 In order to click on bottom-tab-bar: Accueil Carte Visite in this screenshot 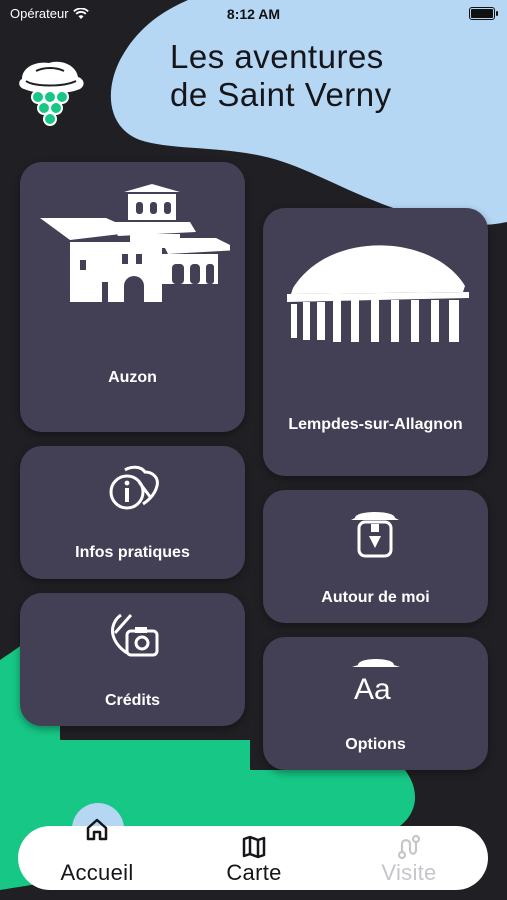, I will do `click(253, 854)`.